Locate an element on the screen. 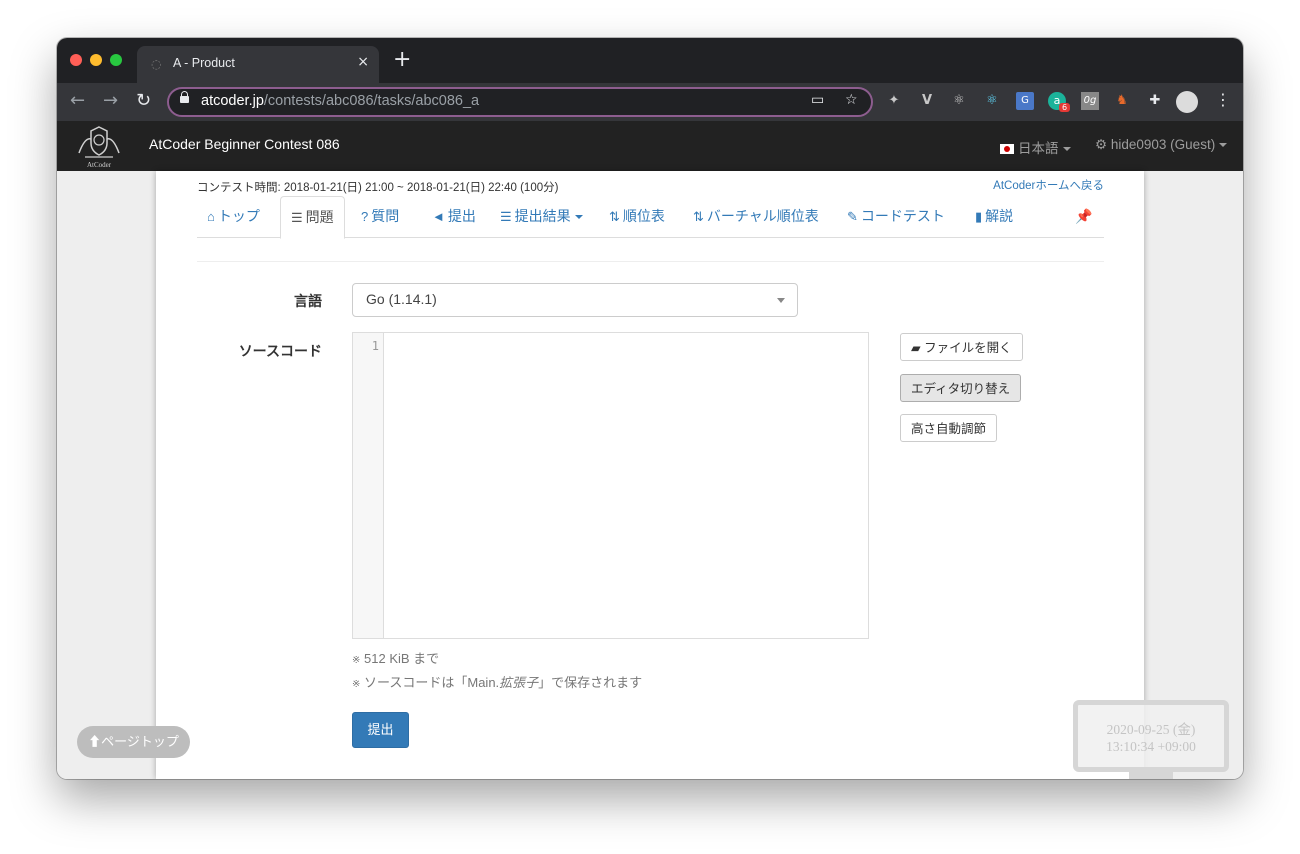  clock-widget: 2020-09-25 (金) 13:10:34 +09:00 is located at coordinates (1151, 736).